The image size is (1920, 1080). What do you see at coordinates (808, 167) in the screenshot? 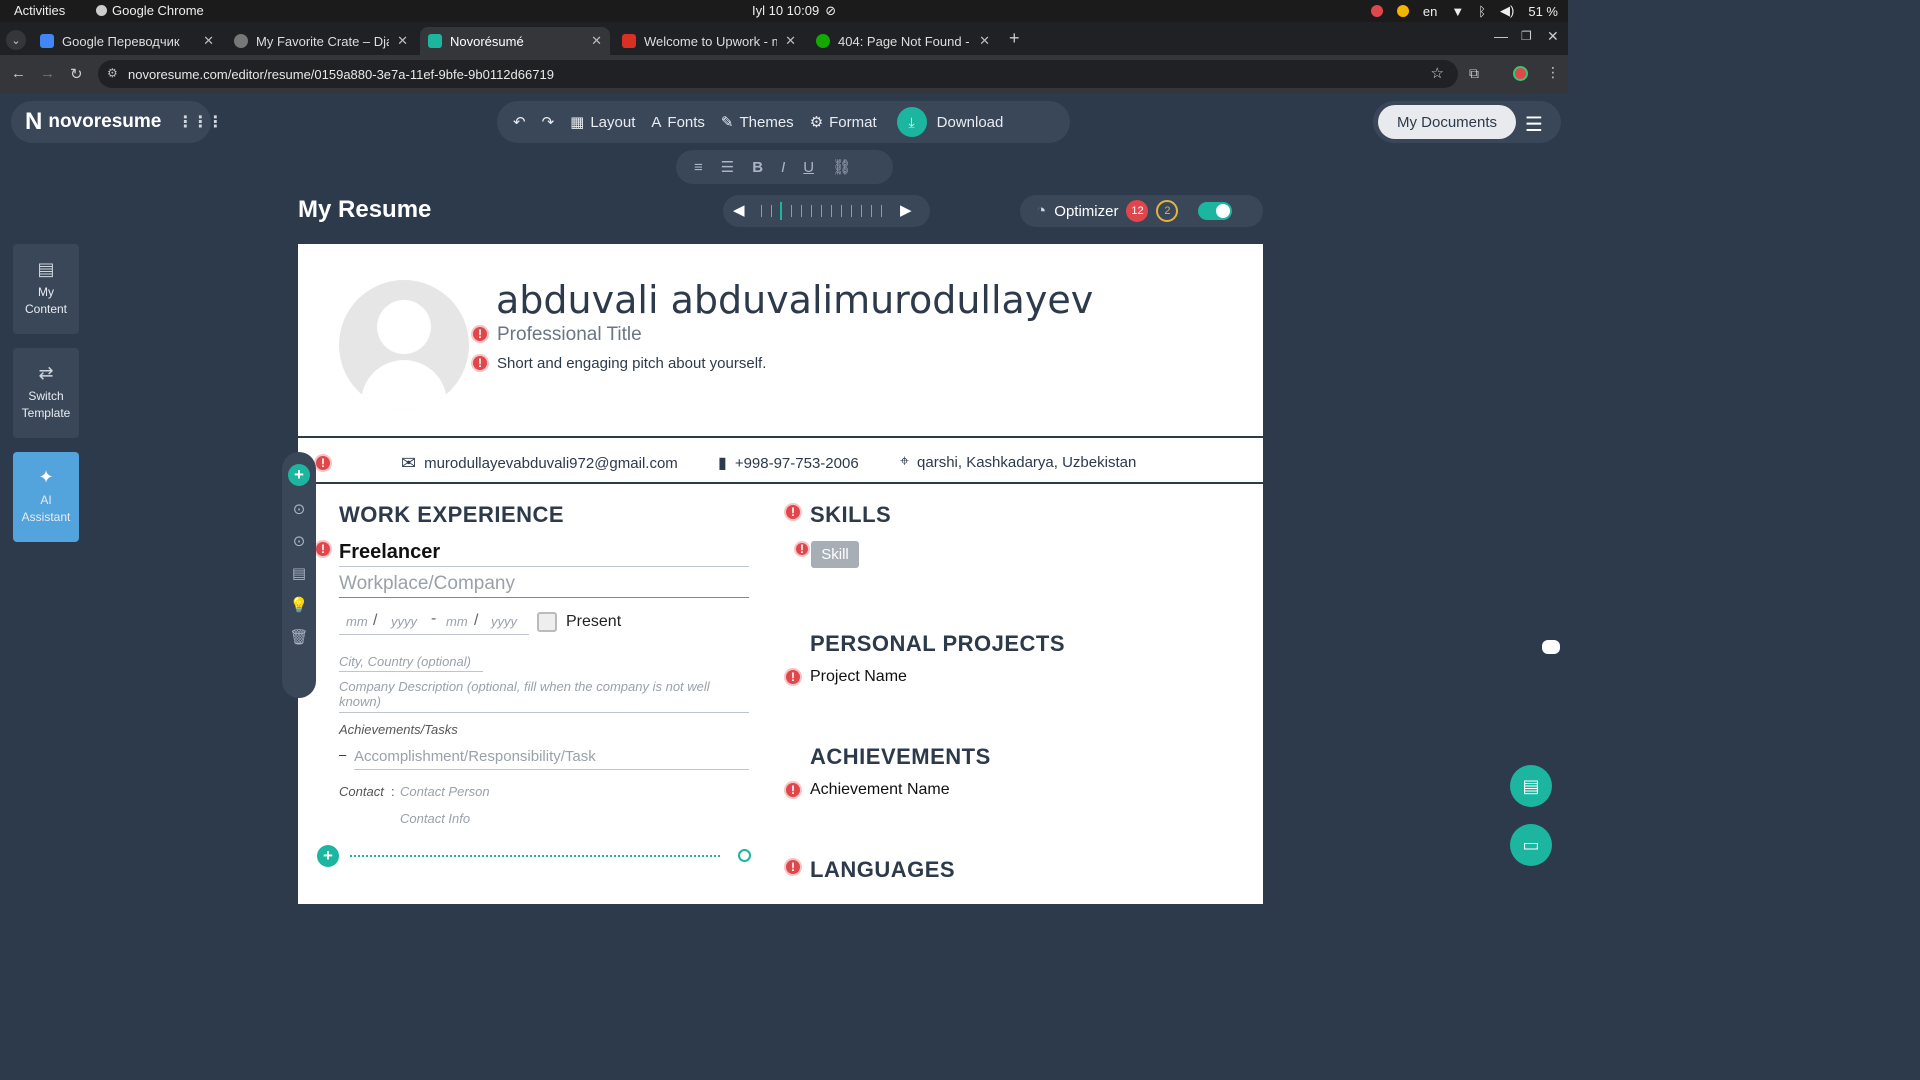
I see `underline-icon: U` at bounding box center [808, 167].